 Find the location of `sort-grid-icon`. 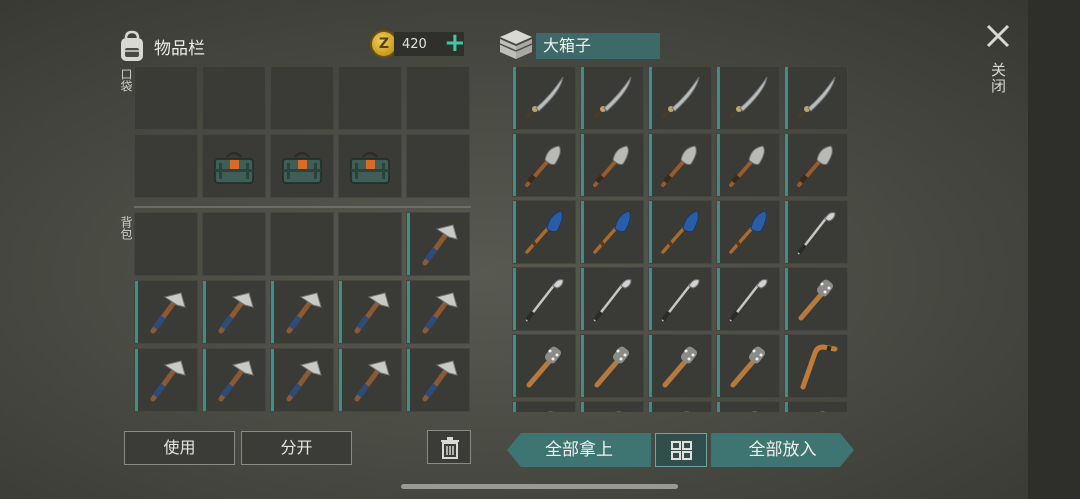

sort-grid-icon is located at coordinates (681, 450).